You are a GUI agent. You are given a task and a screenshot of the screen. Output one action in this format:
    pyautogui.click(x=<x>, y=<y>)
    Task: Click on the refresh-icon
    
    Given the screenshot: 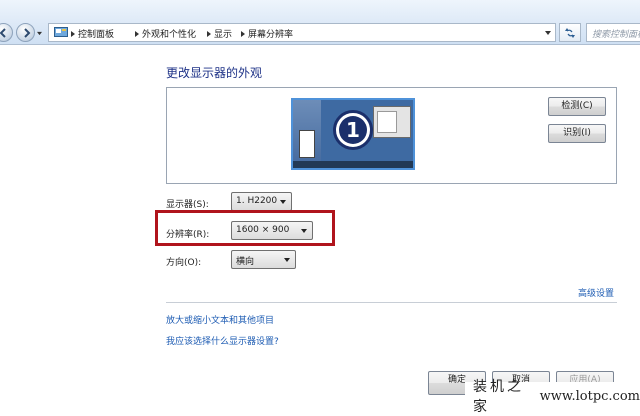 What is the action you would take?
    pyautogui.click(x=570, y=33)
    